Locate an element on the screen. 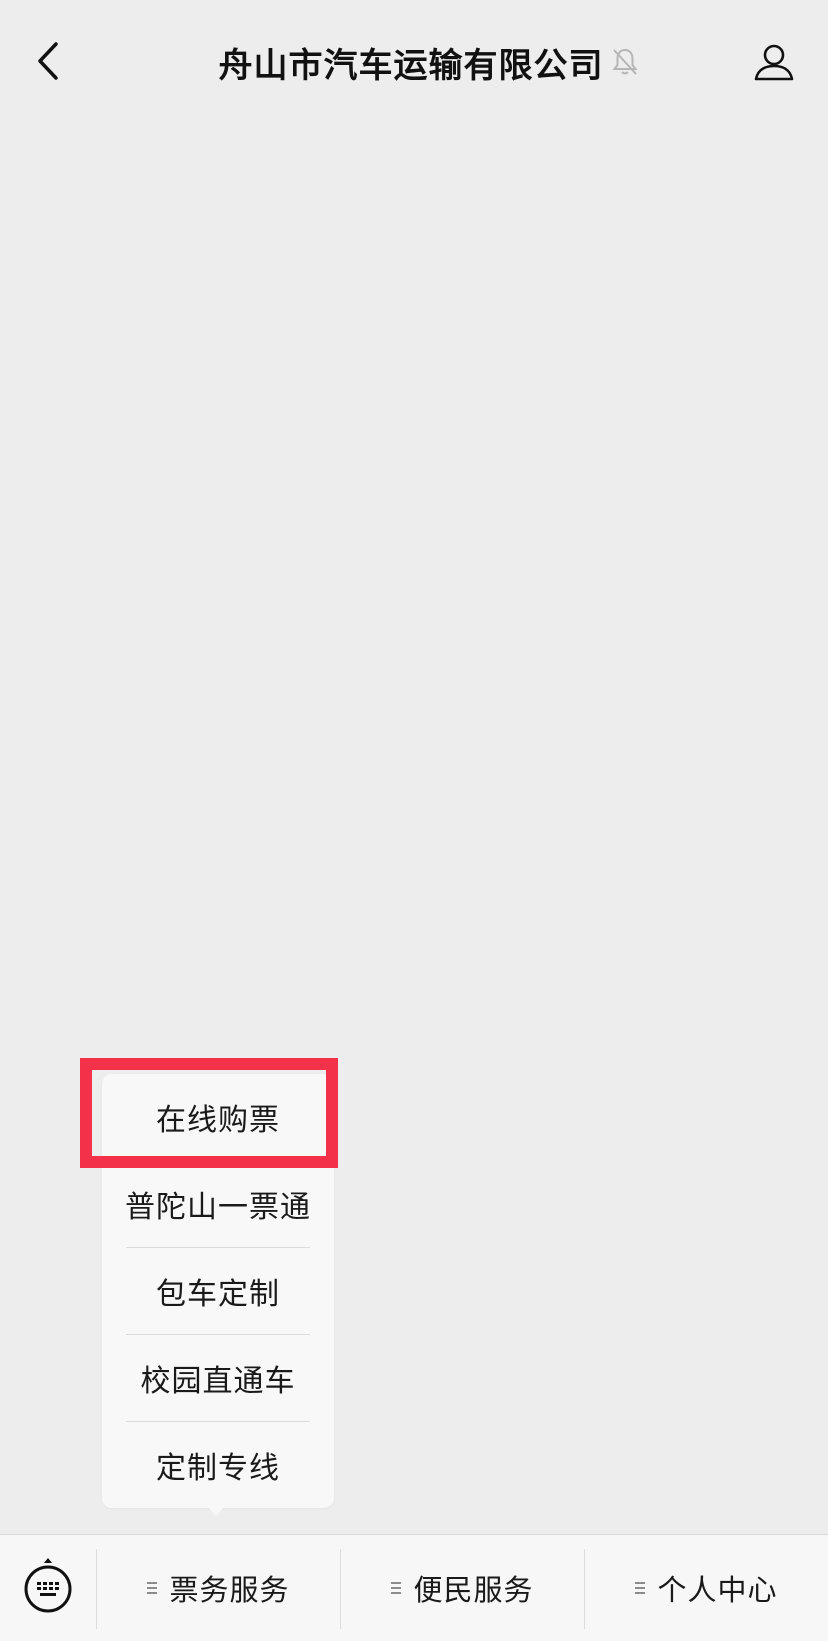 The image size is (828, 1641). menu-convenience-services: 便民服务 is located at coordinates (462, 1588).